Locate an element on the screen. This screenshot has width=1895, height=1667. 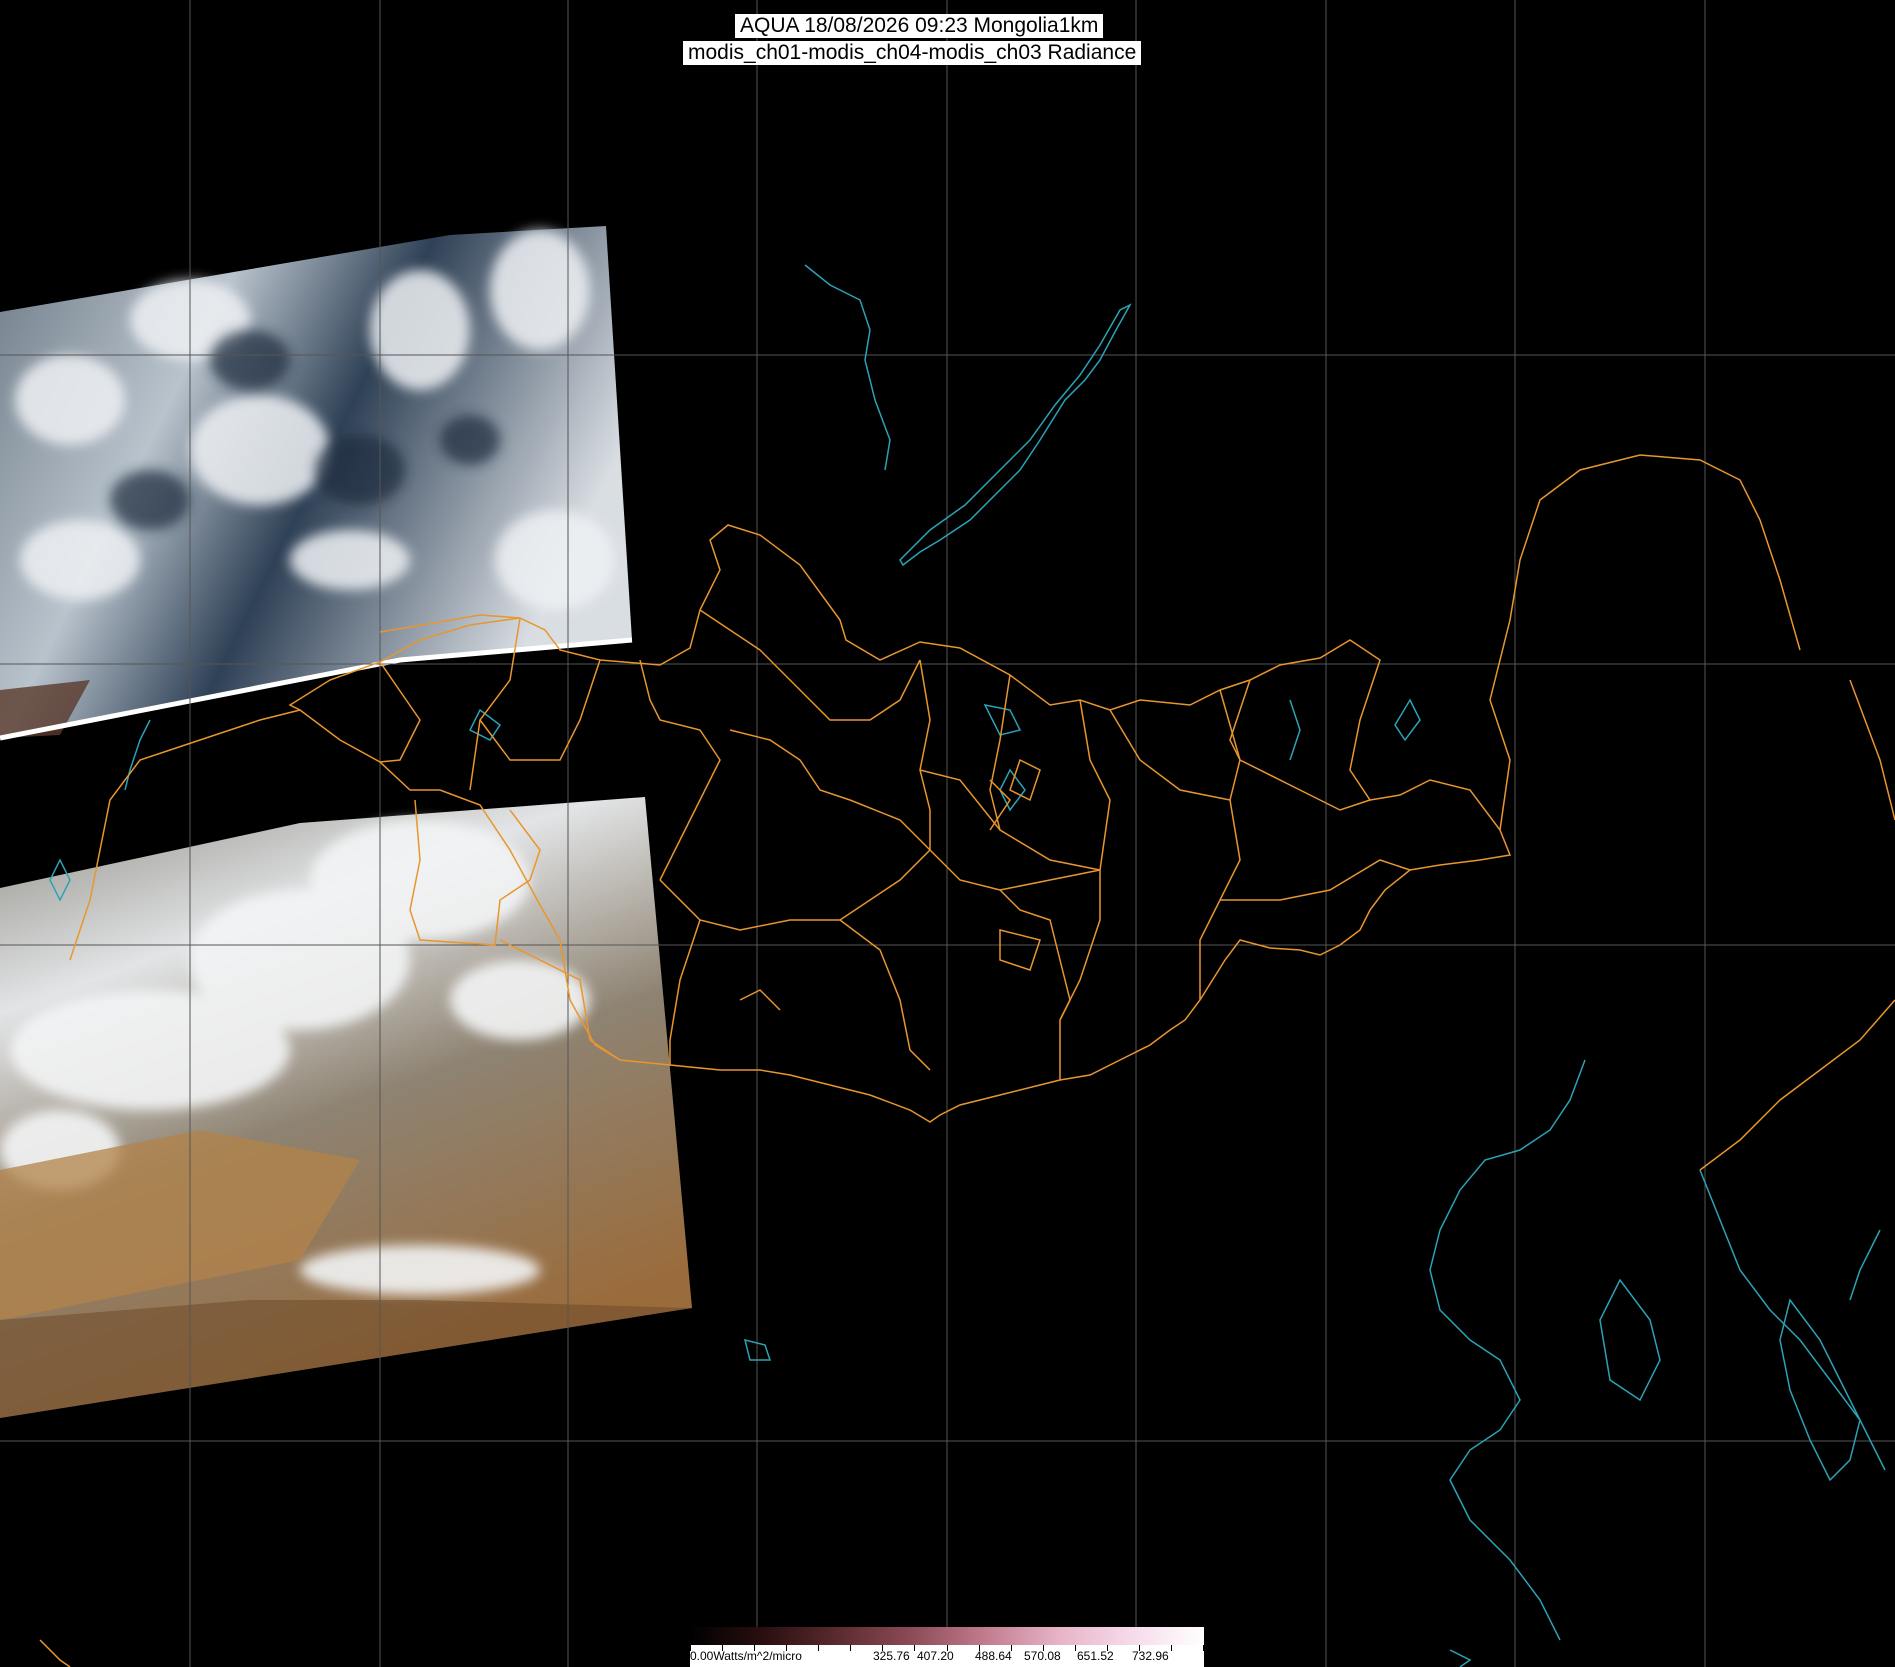
map-title-line-1: AQUA 18/08/2026 09:23 Mongolia1km is located at coordinates (919, 26).